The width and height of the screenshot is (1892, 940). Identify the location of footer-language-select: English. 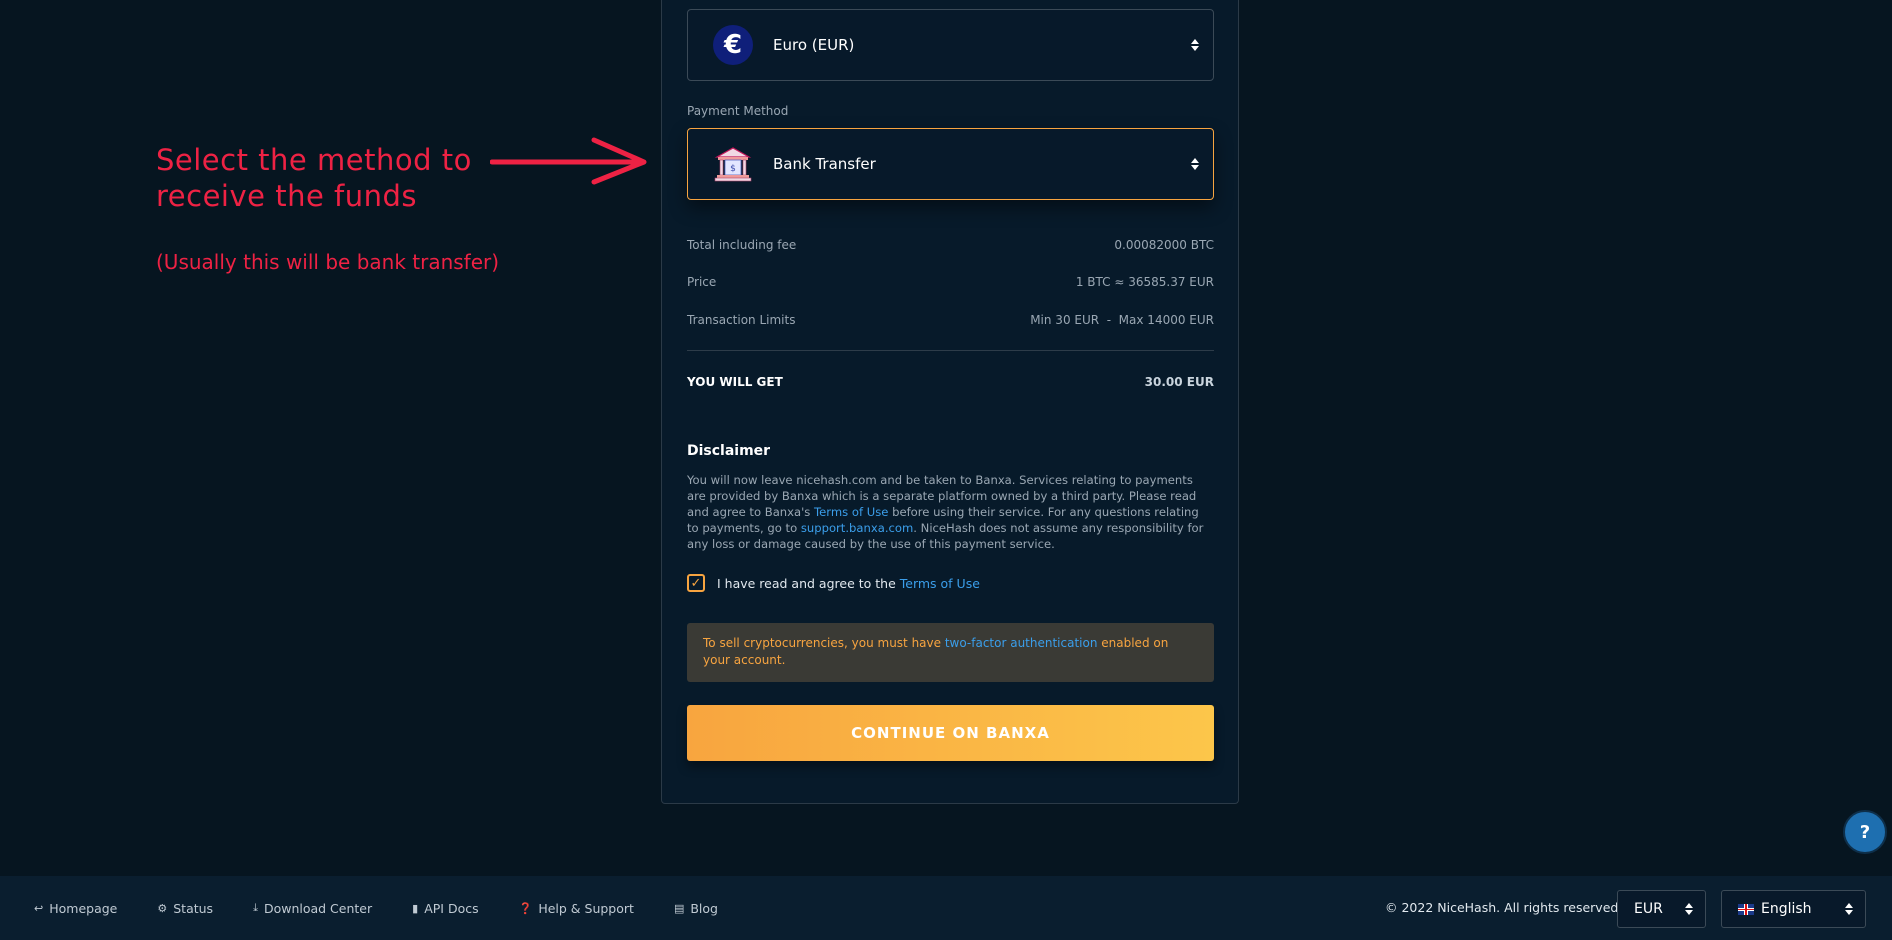
(1793, 909).